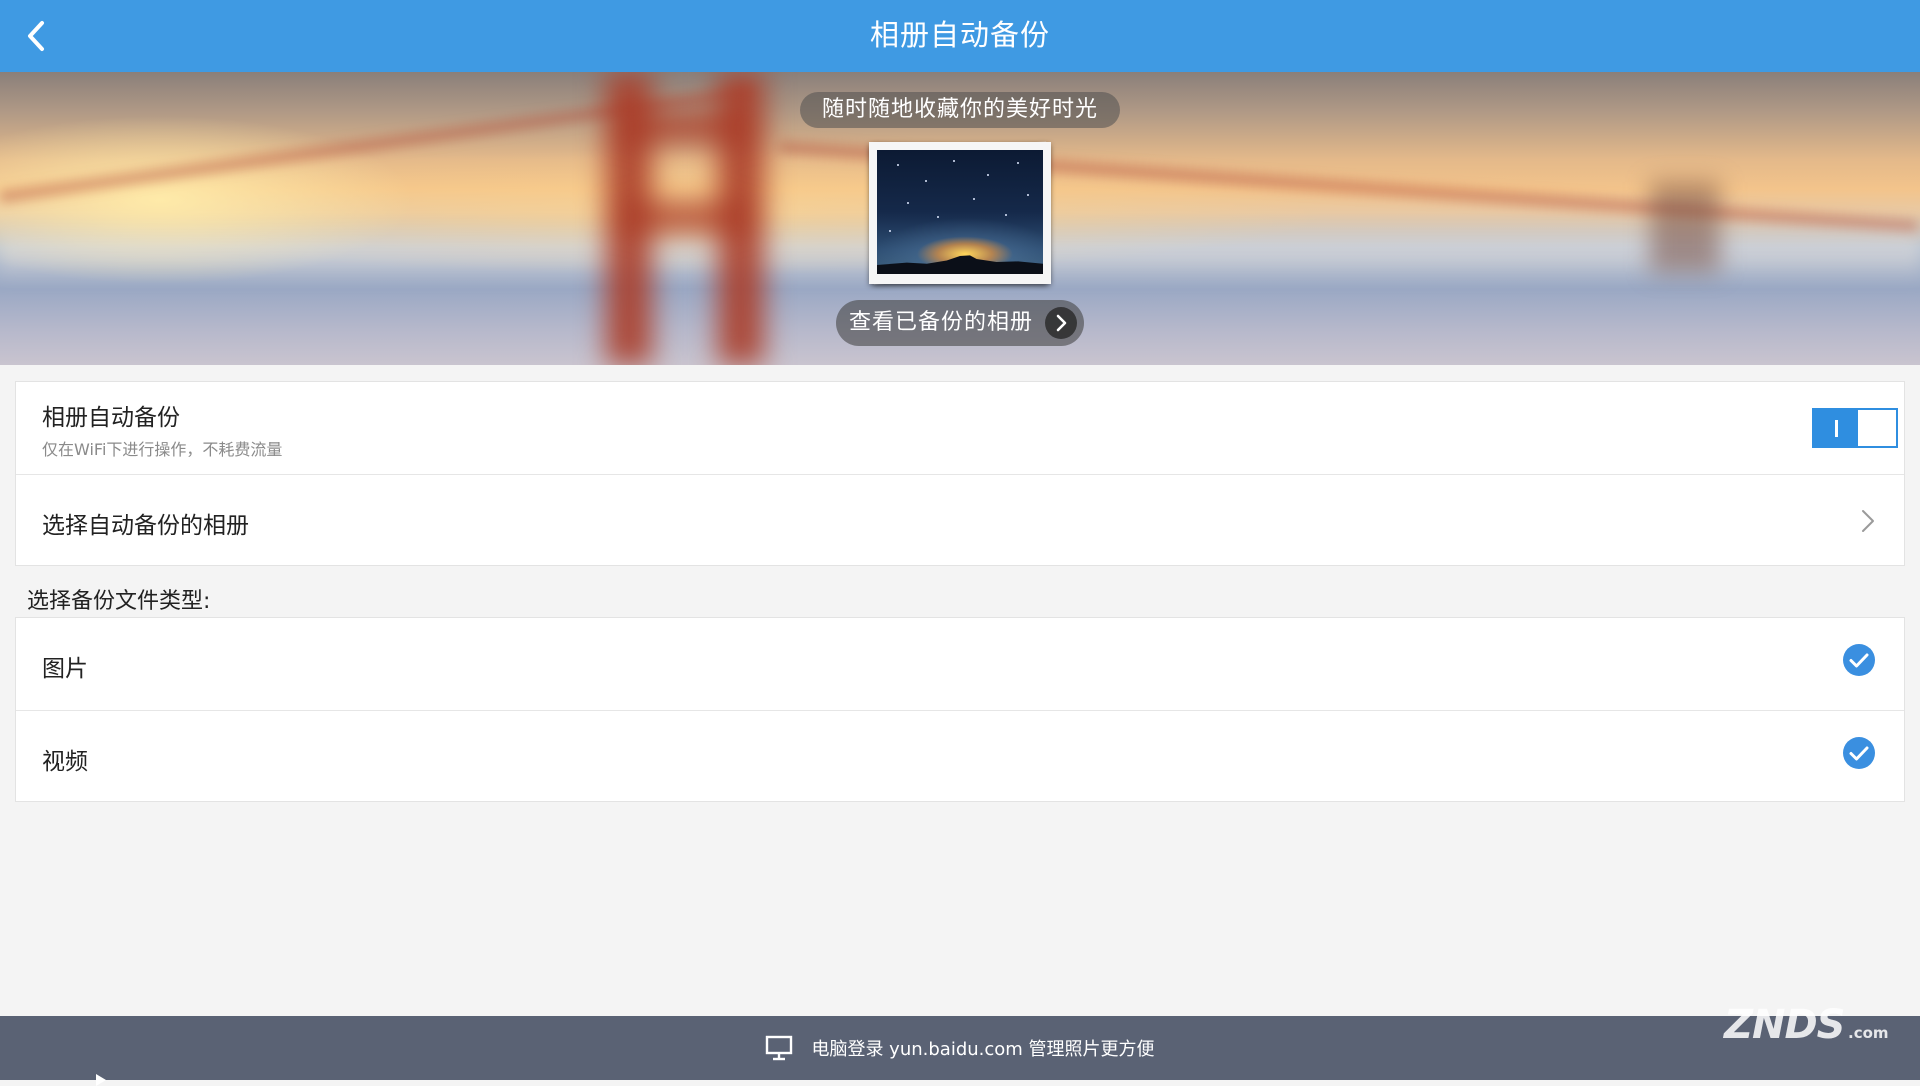 This screenshot has height=1086, width=1920. Describe the element at coordinates (65, 762) in the screenshot. I see `file-type-label: 视频` at that location.